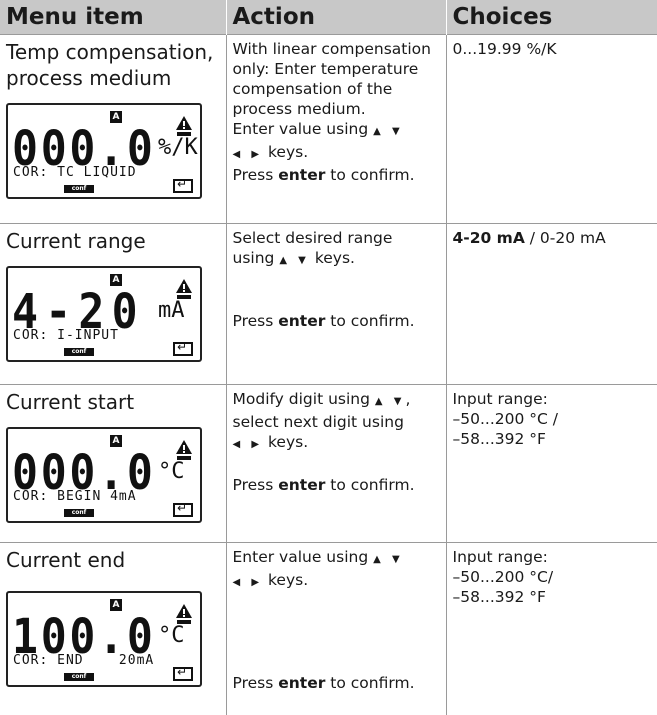  Describe the element at coordinates (66, 560) in the screenshot. I see `menu-item-label: Current end` at that location.